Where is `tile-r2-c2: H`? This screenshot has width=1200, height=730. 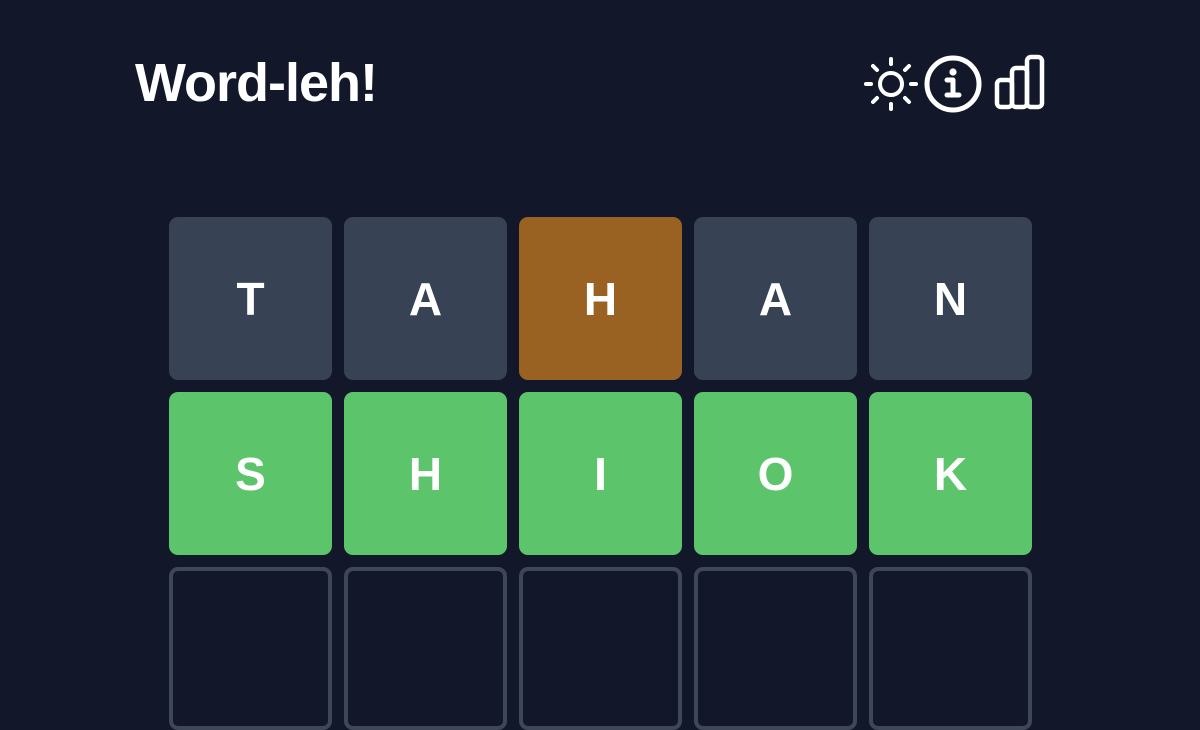
tile-r2-c2: H is located at coordinates (425, 473).